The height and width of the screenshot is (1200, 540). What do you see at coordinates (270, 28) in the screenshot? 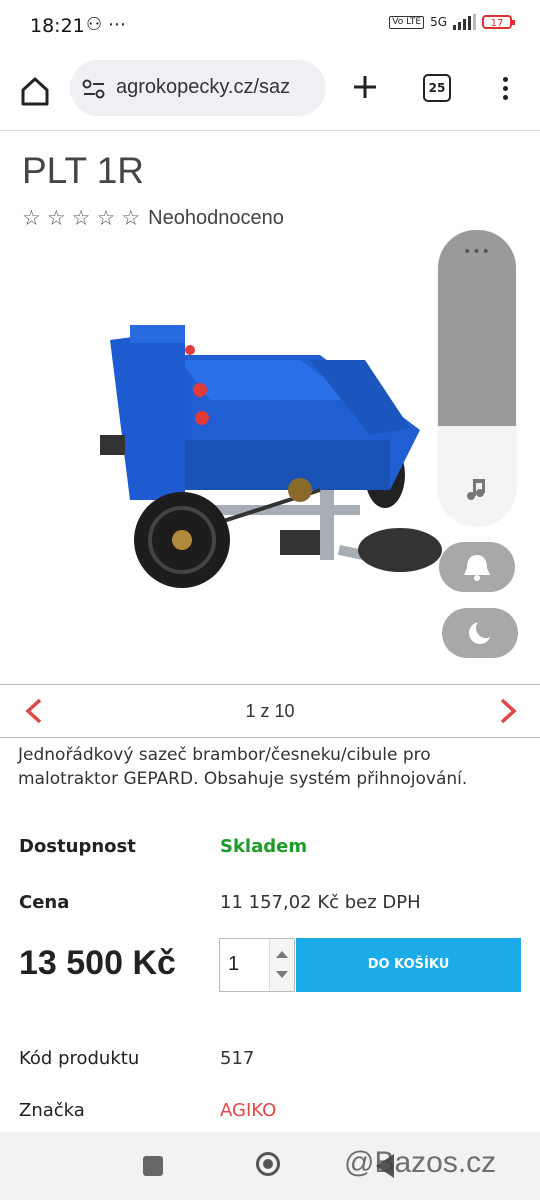
I see `status-bar: 18:21 ⚇ ⋯ Vo LTE 5G 17` at bounding box center [270, 28].